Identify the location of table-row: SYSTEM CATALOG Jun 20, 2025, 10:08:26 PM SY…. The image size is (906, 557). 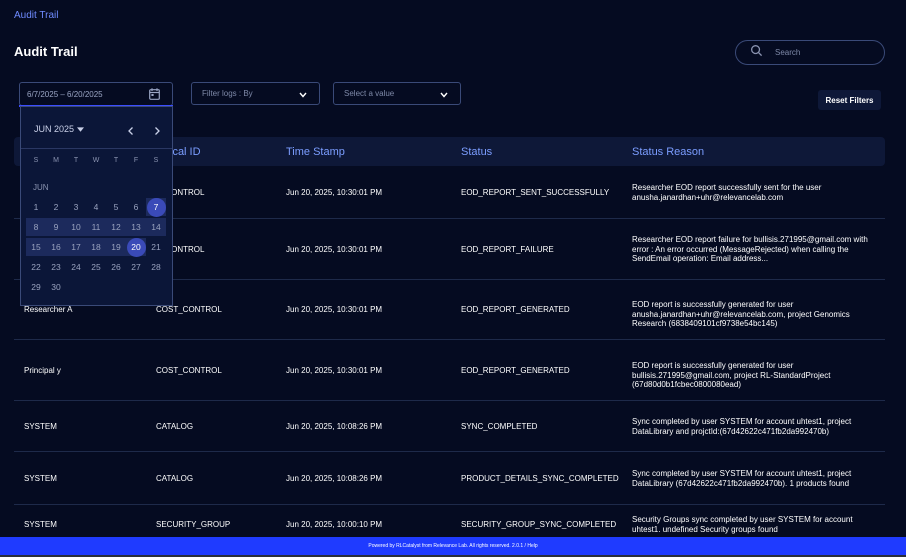
(449, 426).